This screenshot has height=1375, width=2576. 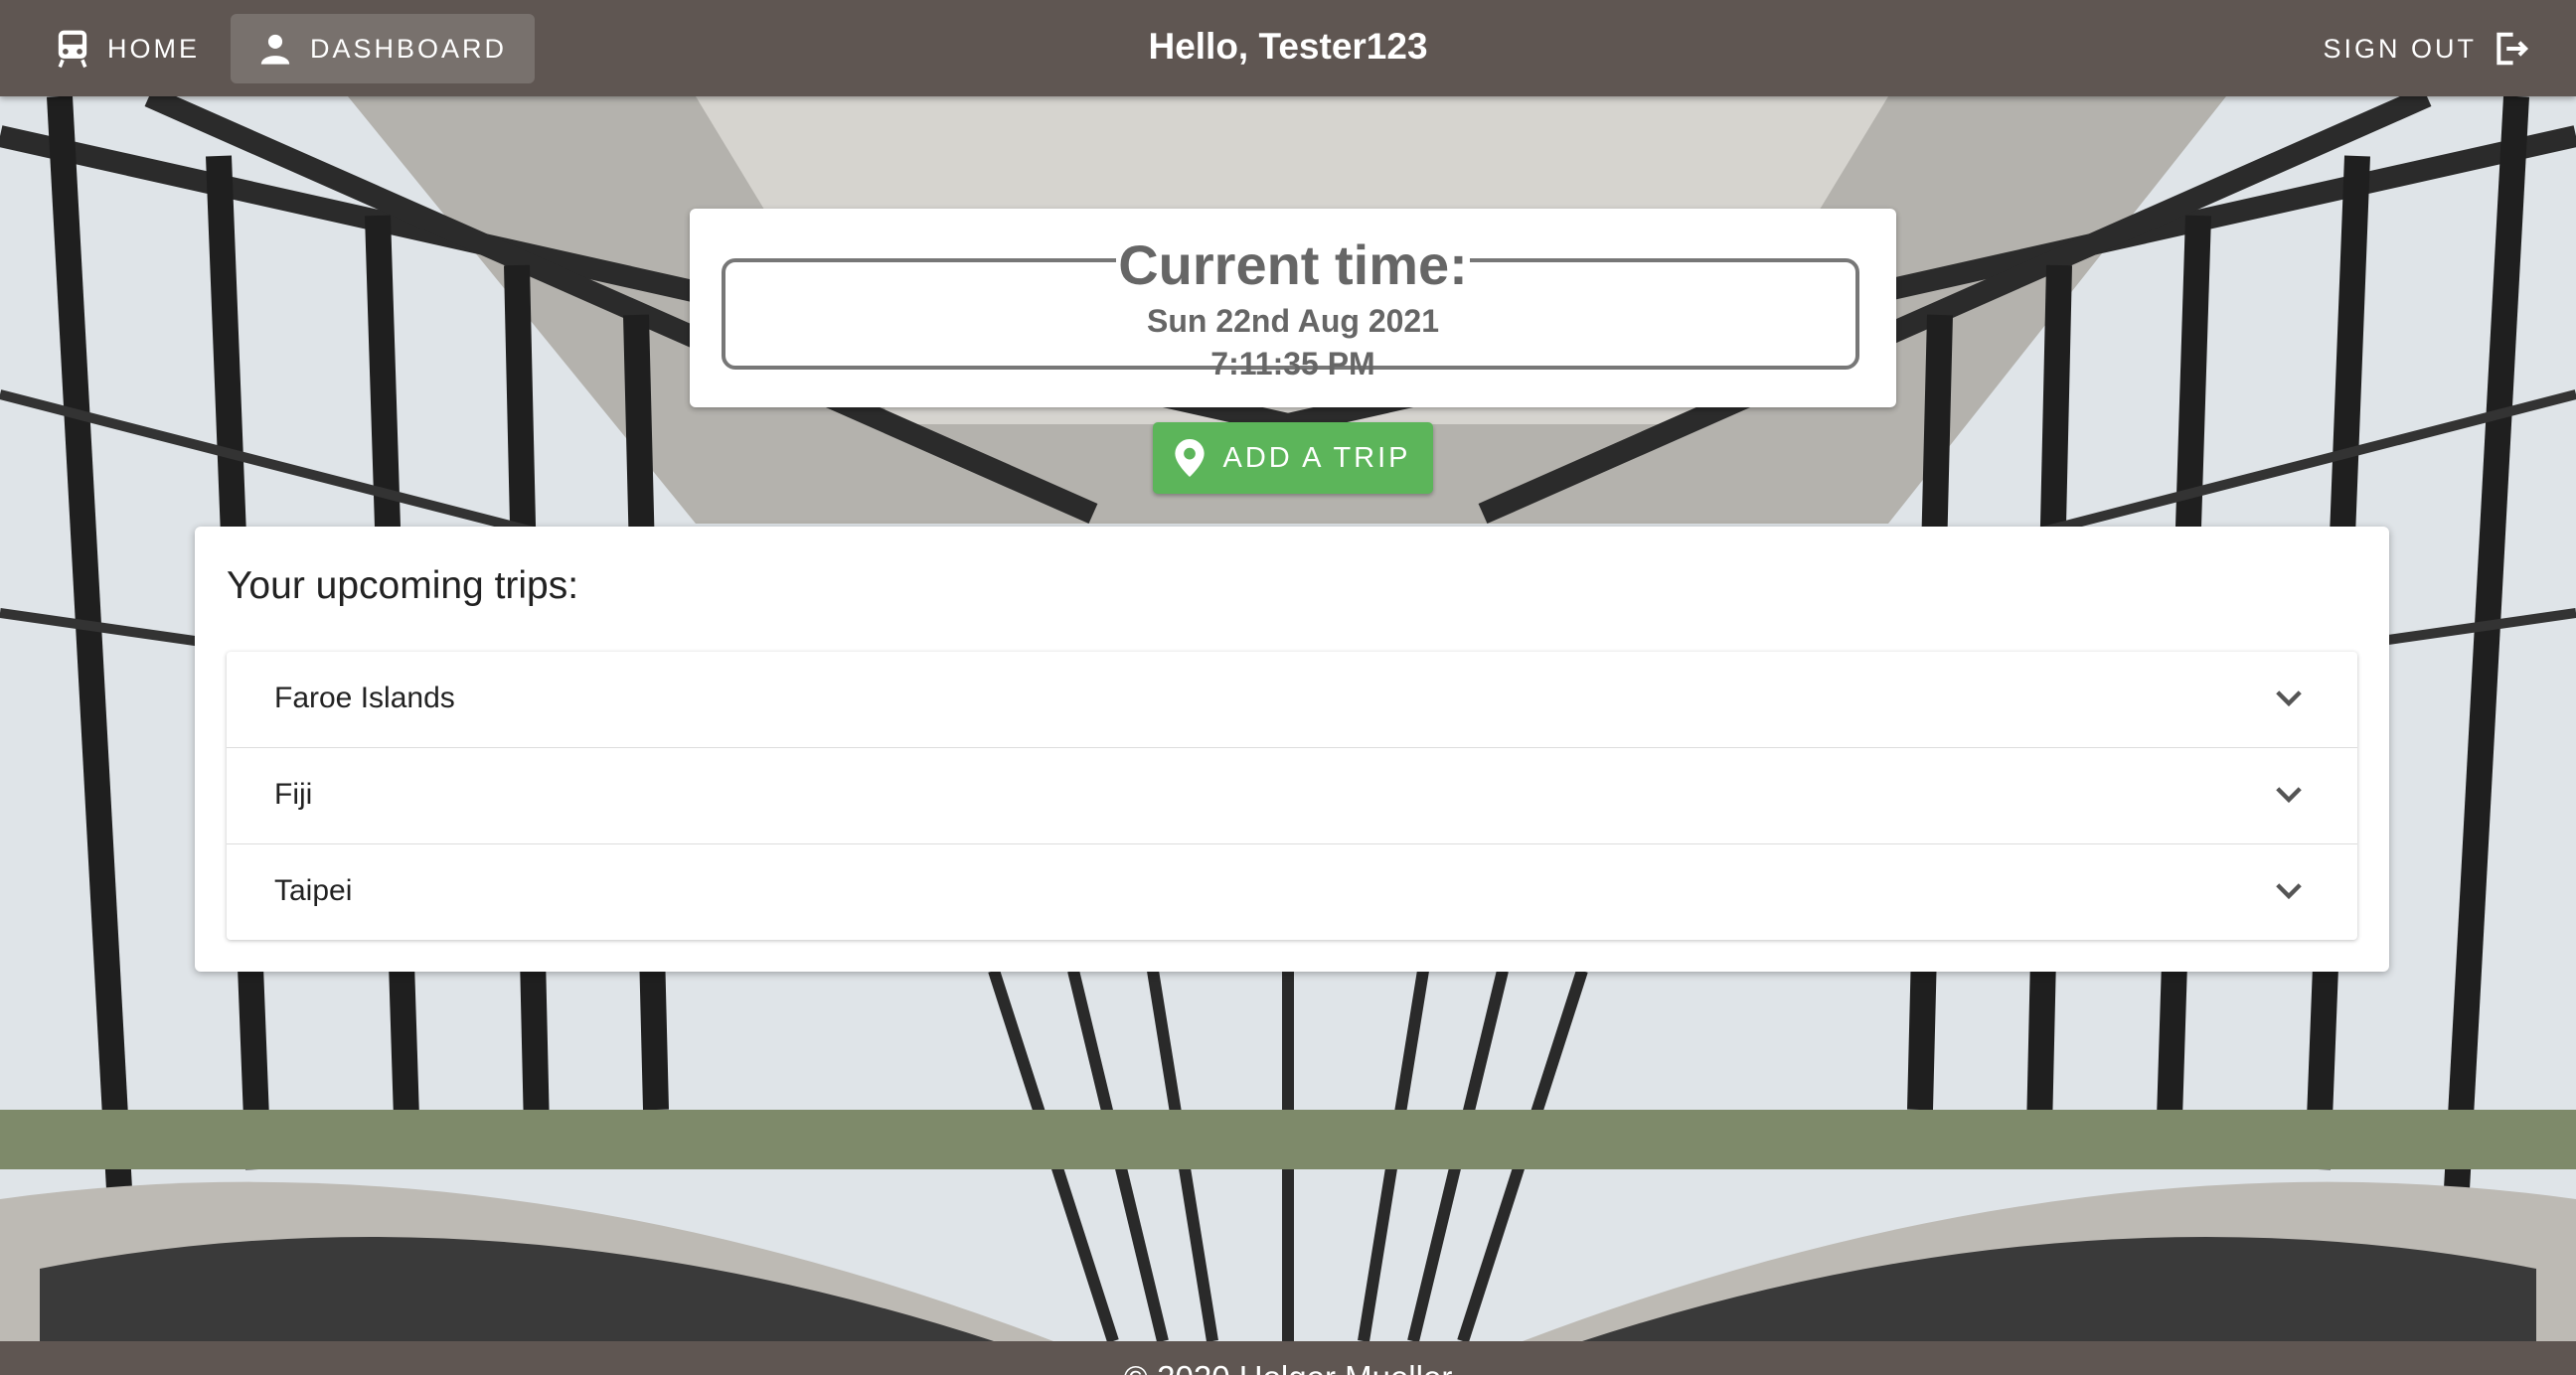 I want to click on time-legend: Current time:, so click(x=1293, y=265).